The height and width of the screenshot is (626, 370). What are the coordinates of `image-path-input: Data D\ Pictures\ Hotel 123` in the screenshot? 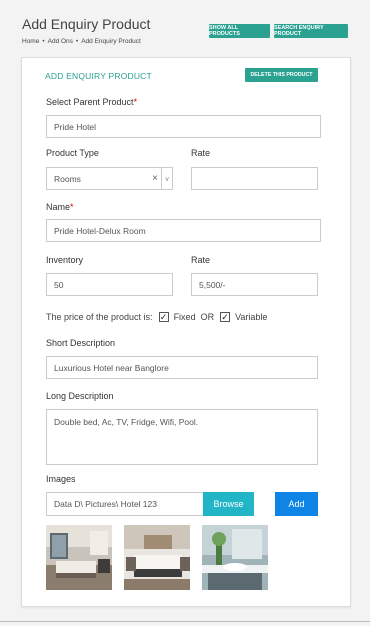 It's located at (125, 504).